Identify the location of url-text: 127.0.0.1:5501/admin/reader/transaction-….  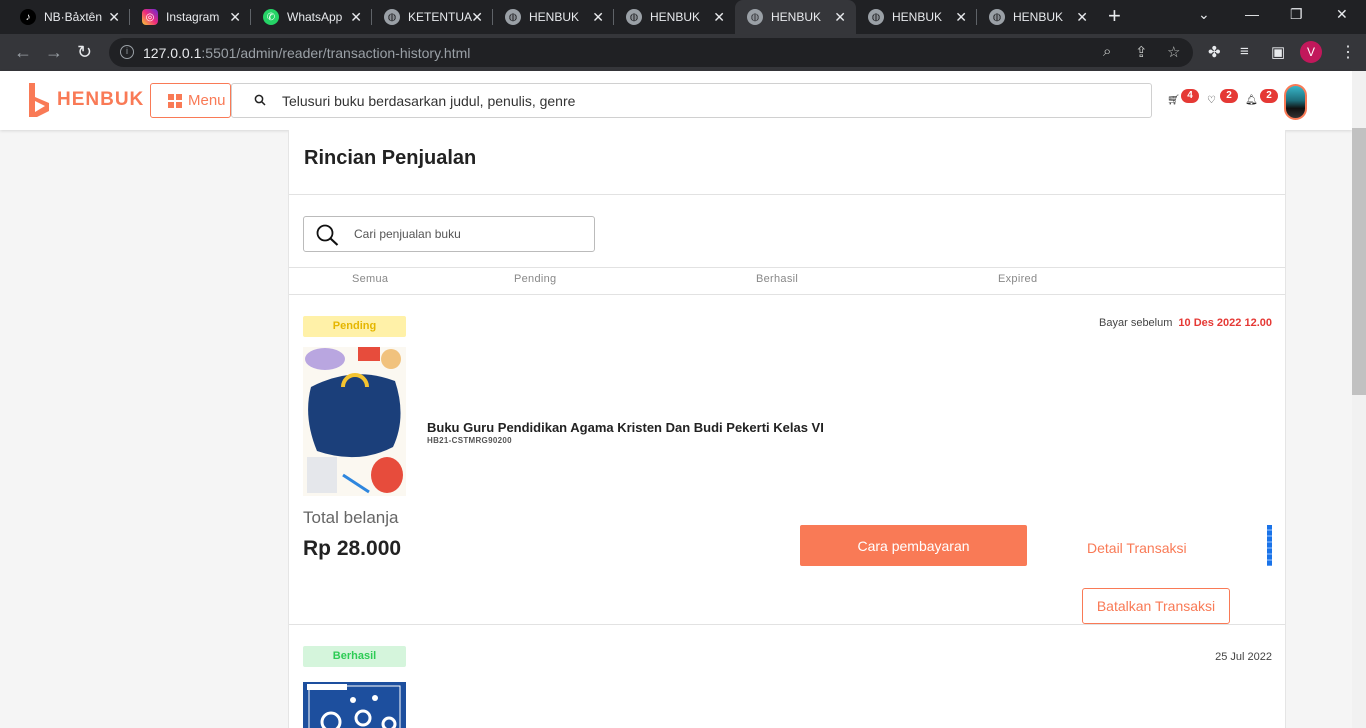
(307, 53).